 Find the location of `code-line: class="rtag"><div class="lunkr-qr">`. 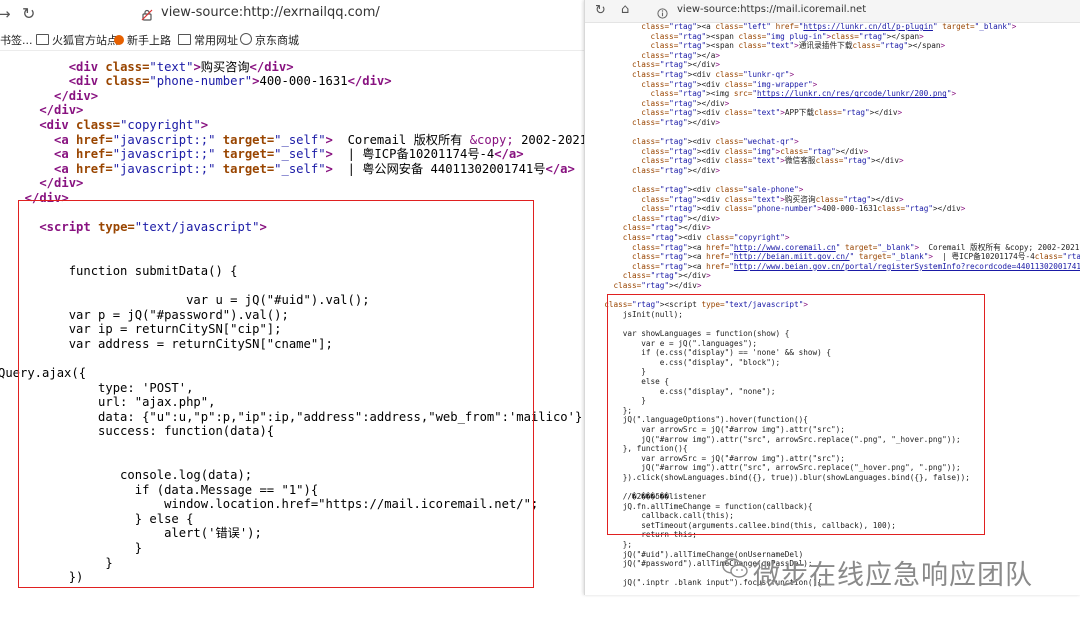

code-line: class="rtag"><div class="lunkr-qr"> is located at coordinates (713, 74).